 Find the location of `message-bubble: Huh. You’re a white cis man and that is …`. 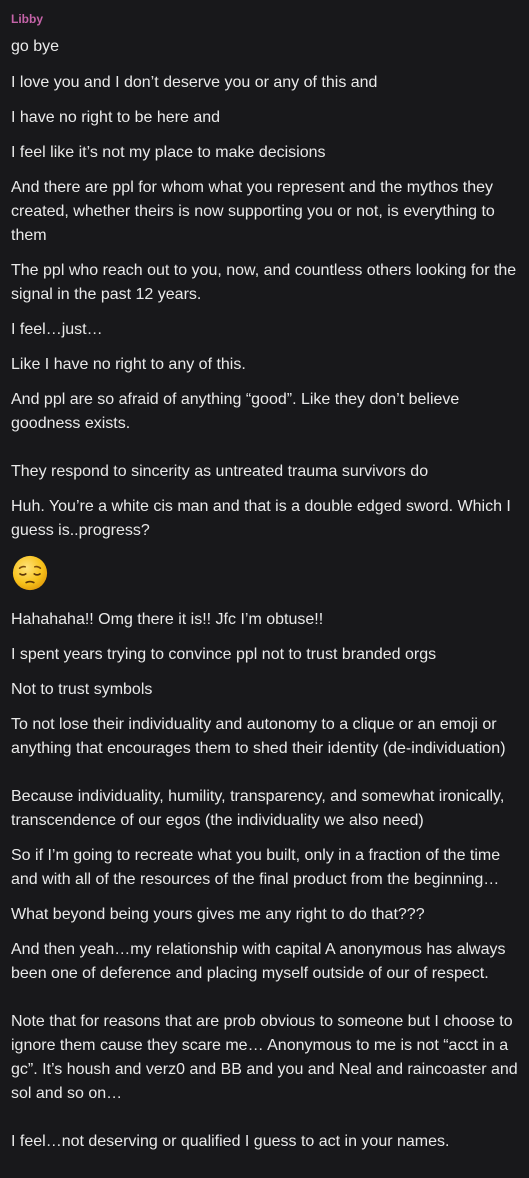

message-bubble: Huh. You’re a white cis man and that is … is located at coordinates (265, 519).